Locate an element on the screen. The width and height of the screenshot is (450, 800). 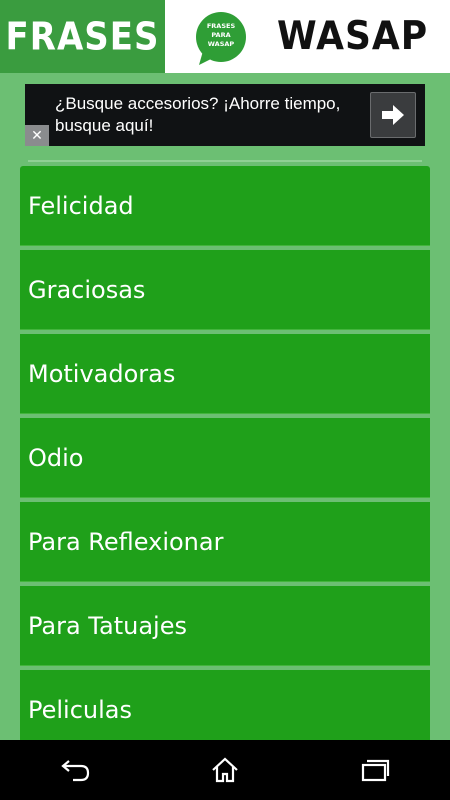
logo-line-2: PARA is located at coordinates (221, 34).